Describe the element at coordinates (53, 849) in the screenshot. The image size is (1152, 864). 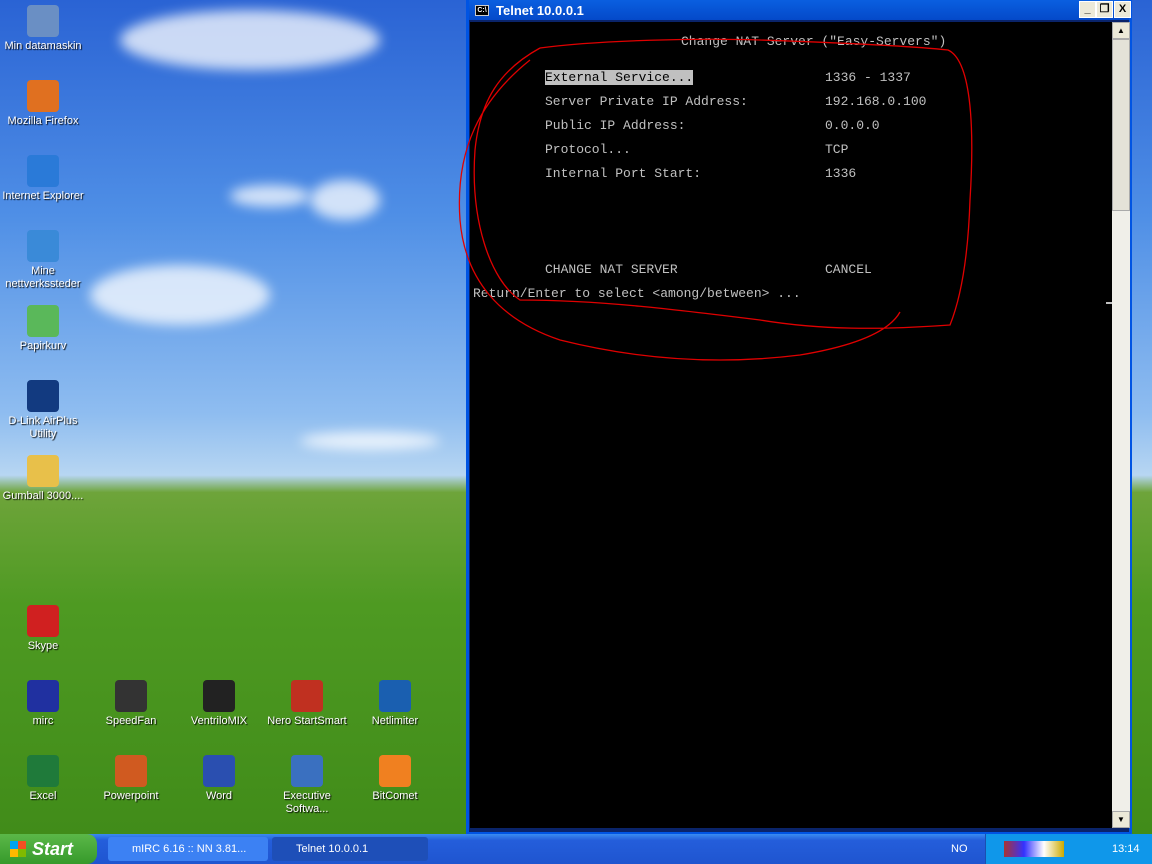
I see `start-label: Start` at that location.